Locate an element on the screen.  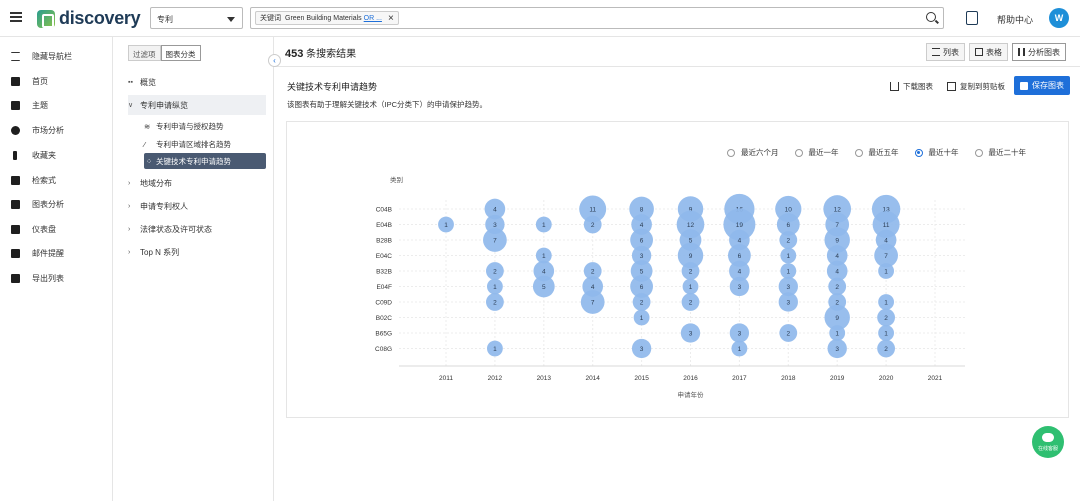
sidebar-item-mail: 邮件提醒 is located at coordinates (56, 253).